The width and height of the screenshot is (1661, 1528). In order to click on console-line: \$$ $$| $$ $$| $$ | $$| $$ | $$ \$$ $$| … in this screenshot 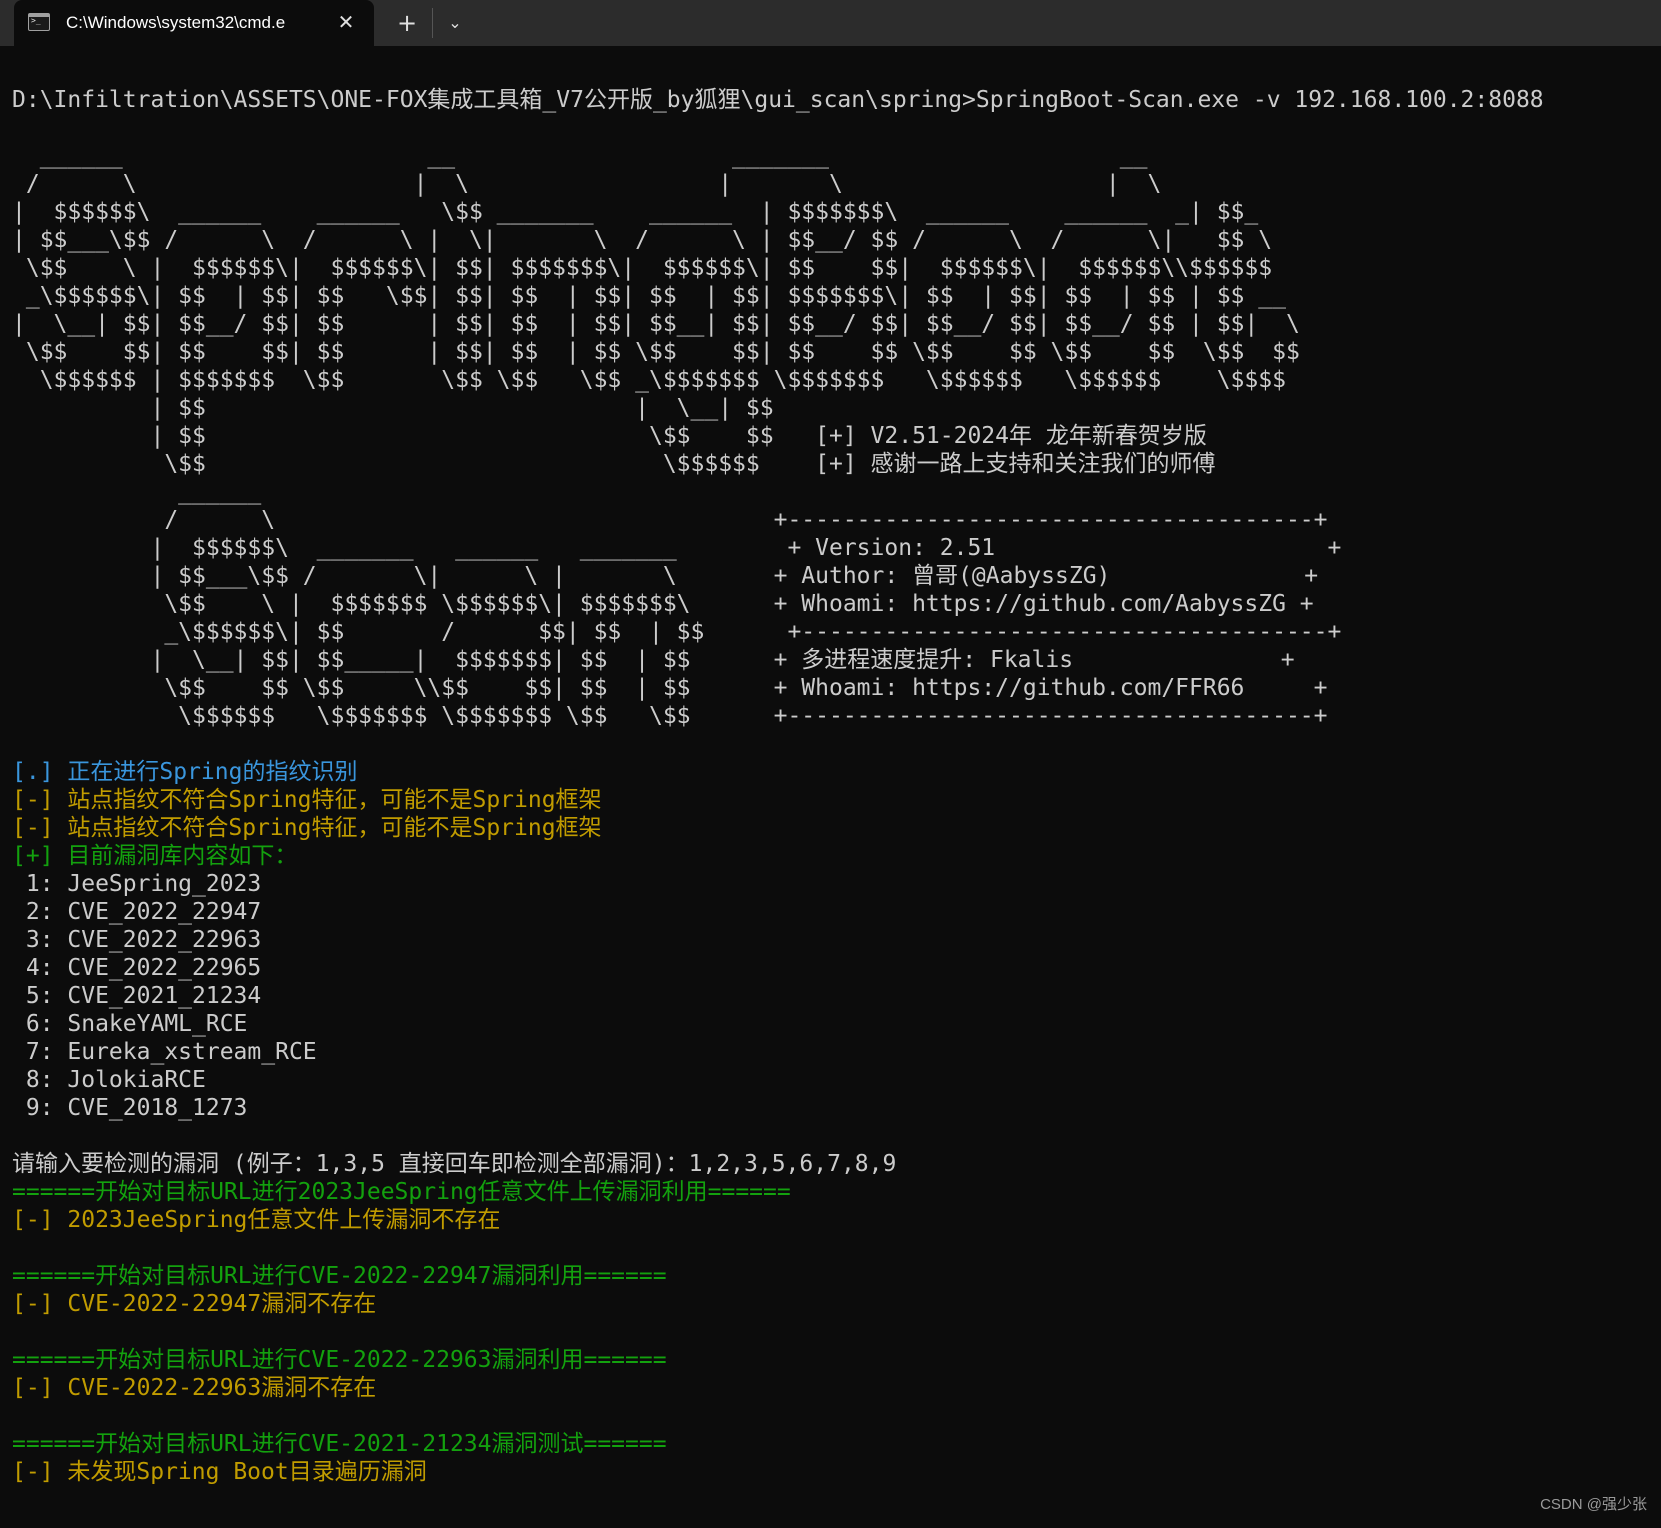, I will do `click(656, 352)`.